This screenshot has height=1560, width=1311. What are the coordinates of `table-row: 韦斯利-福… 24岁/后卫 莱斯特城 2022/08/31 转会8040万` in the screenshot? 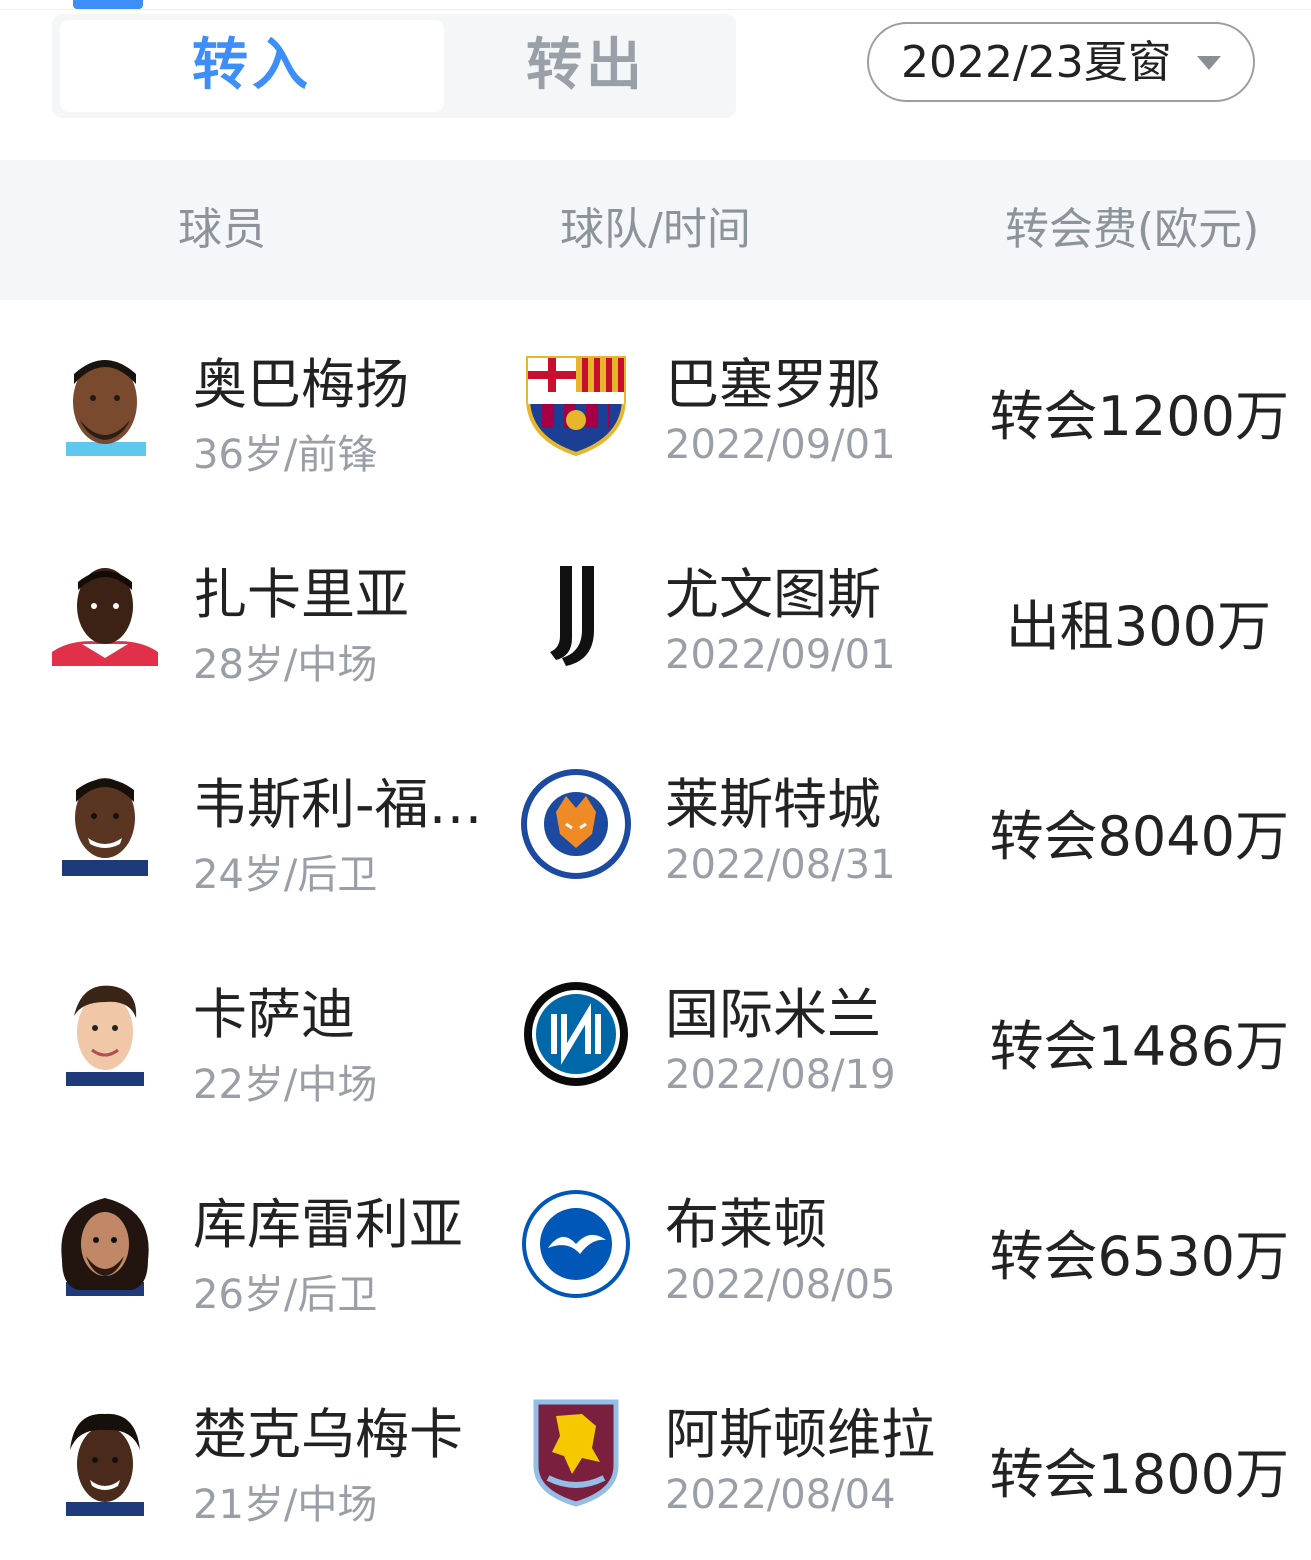 It's located at (655, 825).